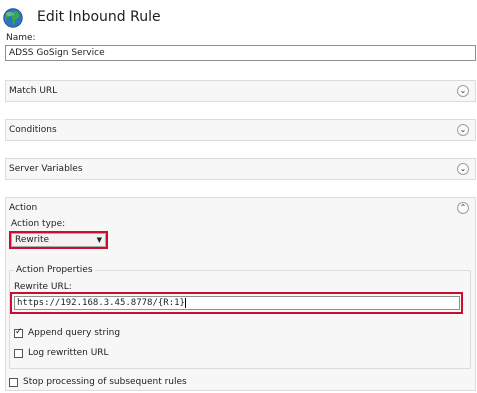 The image size is (477, 393). I want to click on section-conditions: Conditions ⌄, so click(240, 130).